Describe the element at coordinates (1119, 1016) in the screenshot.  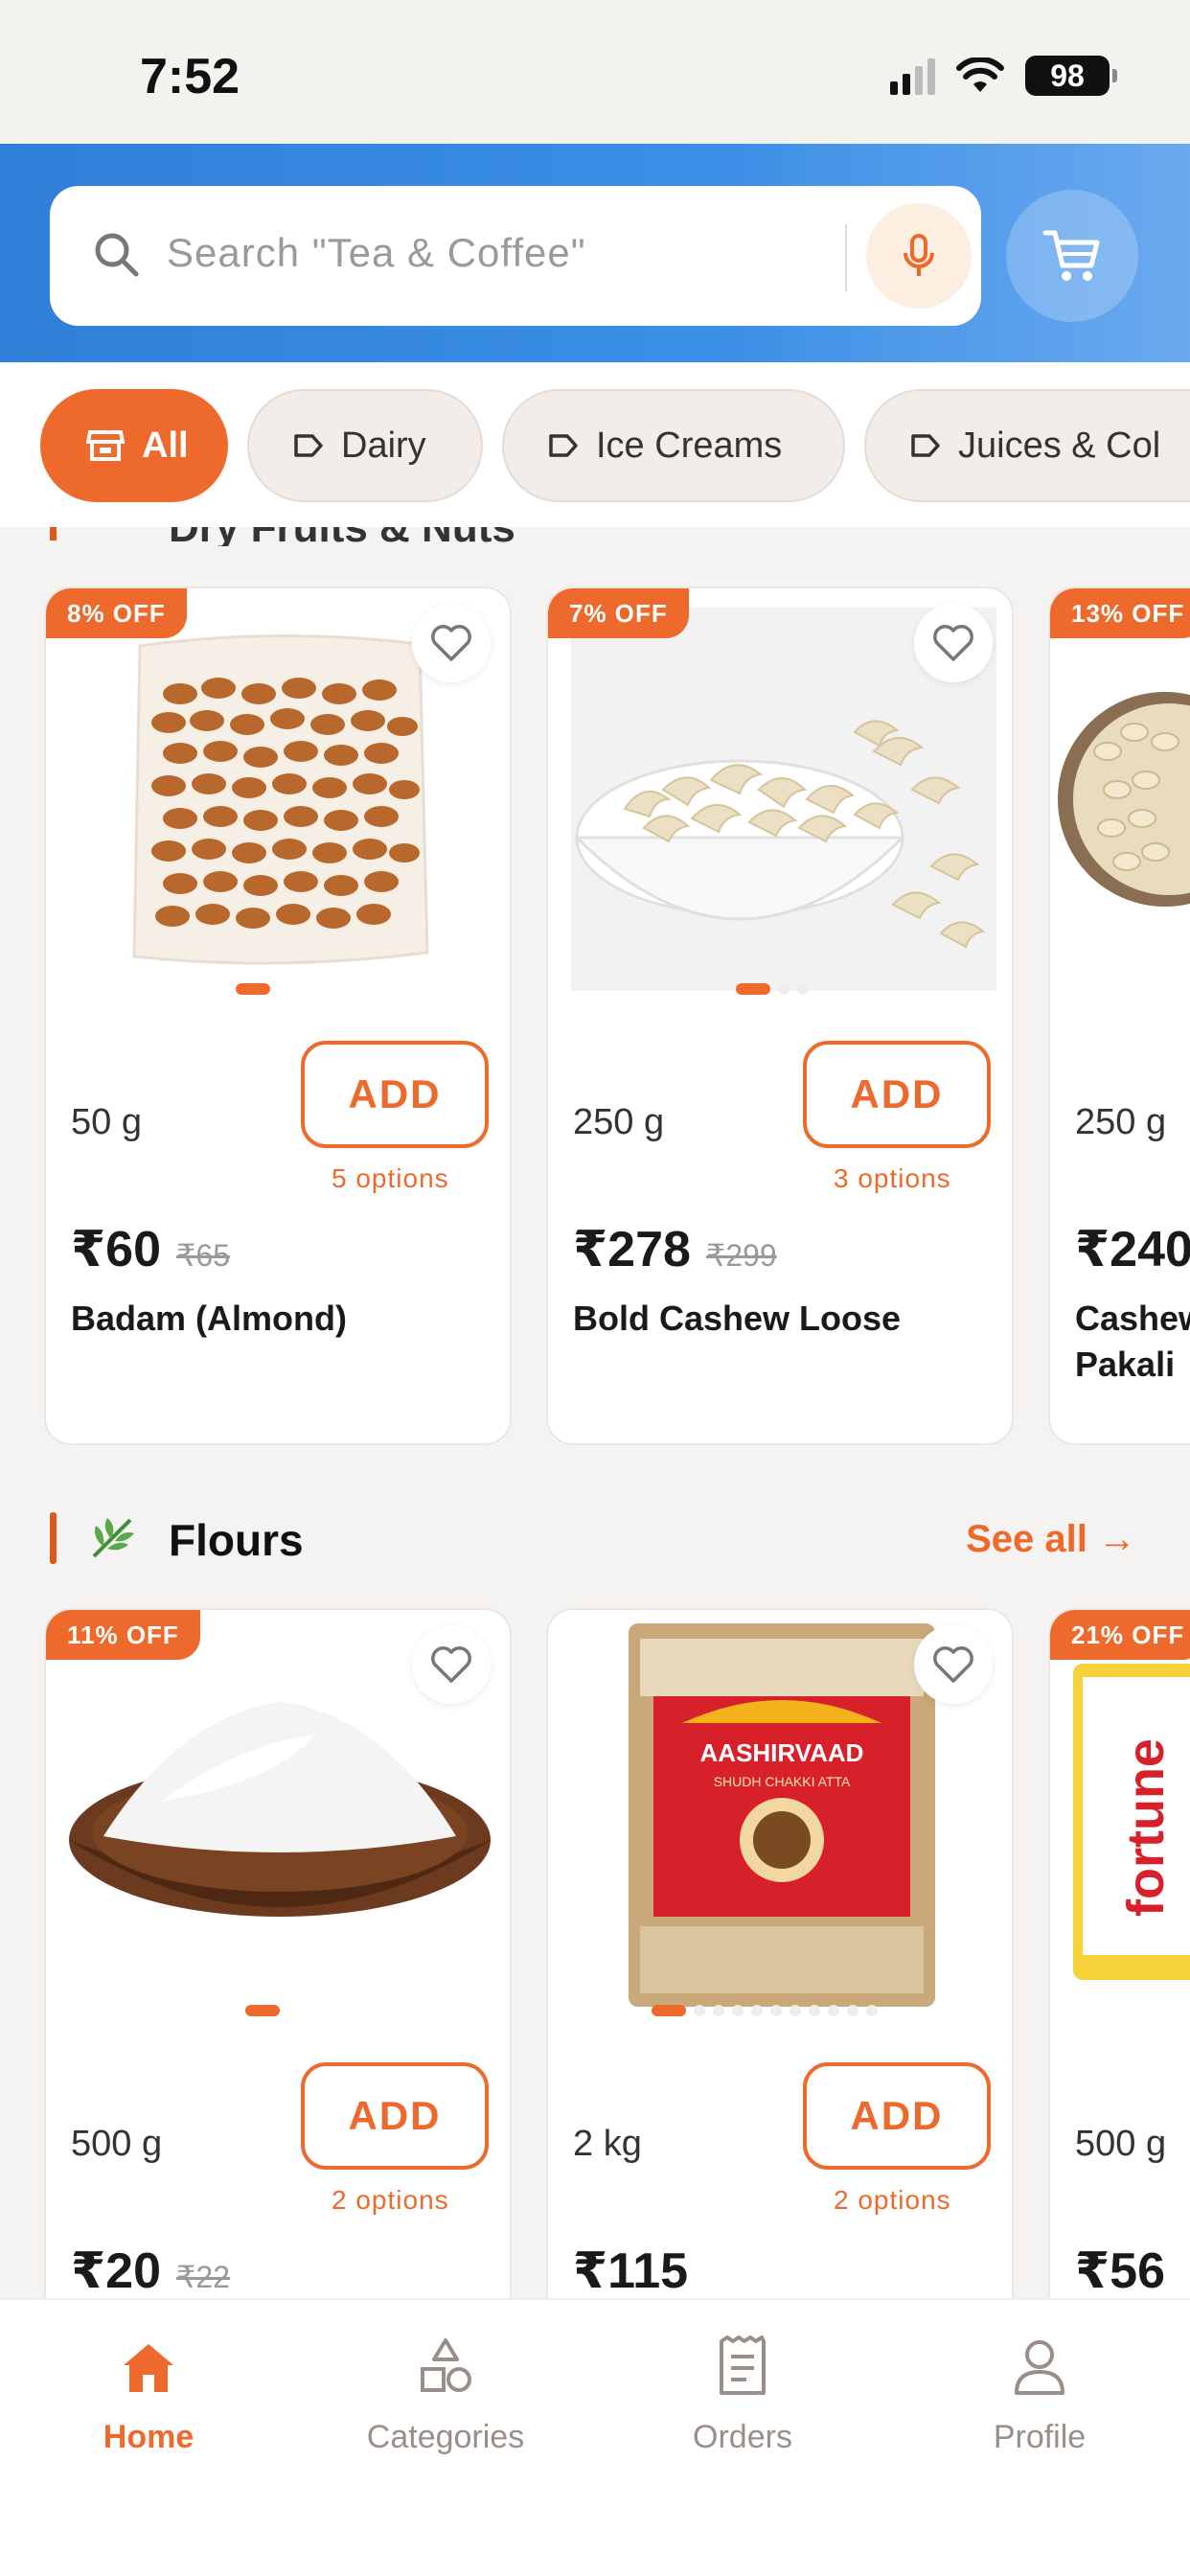
I see `product-card-cashew-pakali: 13% OFF 250 g ₹240 Cashew Pakali` at that location.